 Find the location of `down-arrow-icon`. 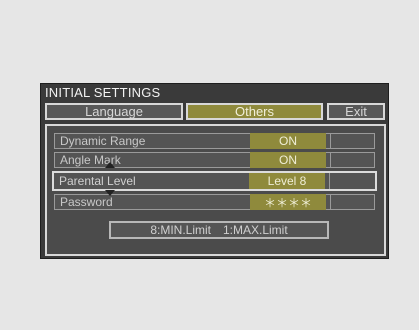

down-arrow-icon is located at coordinates (110, 193).